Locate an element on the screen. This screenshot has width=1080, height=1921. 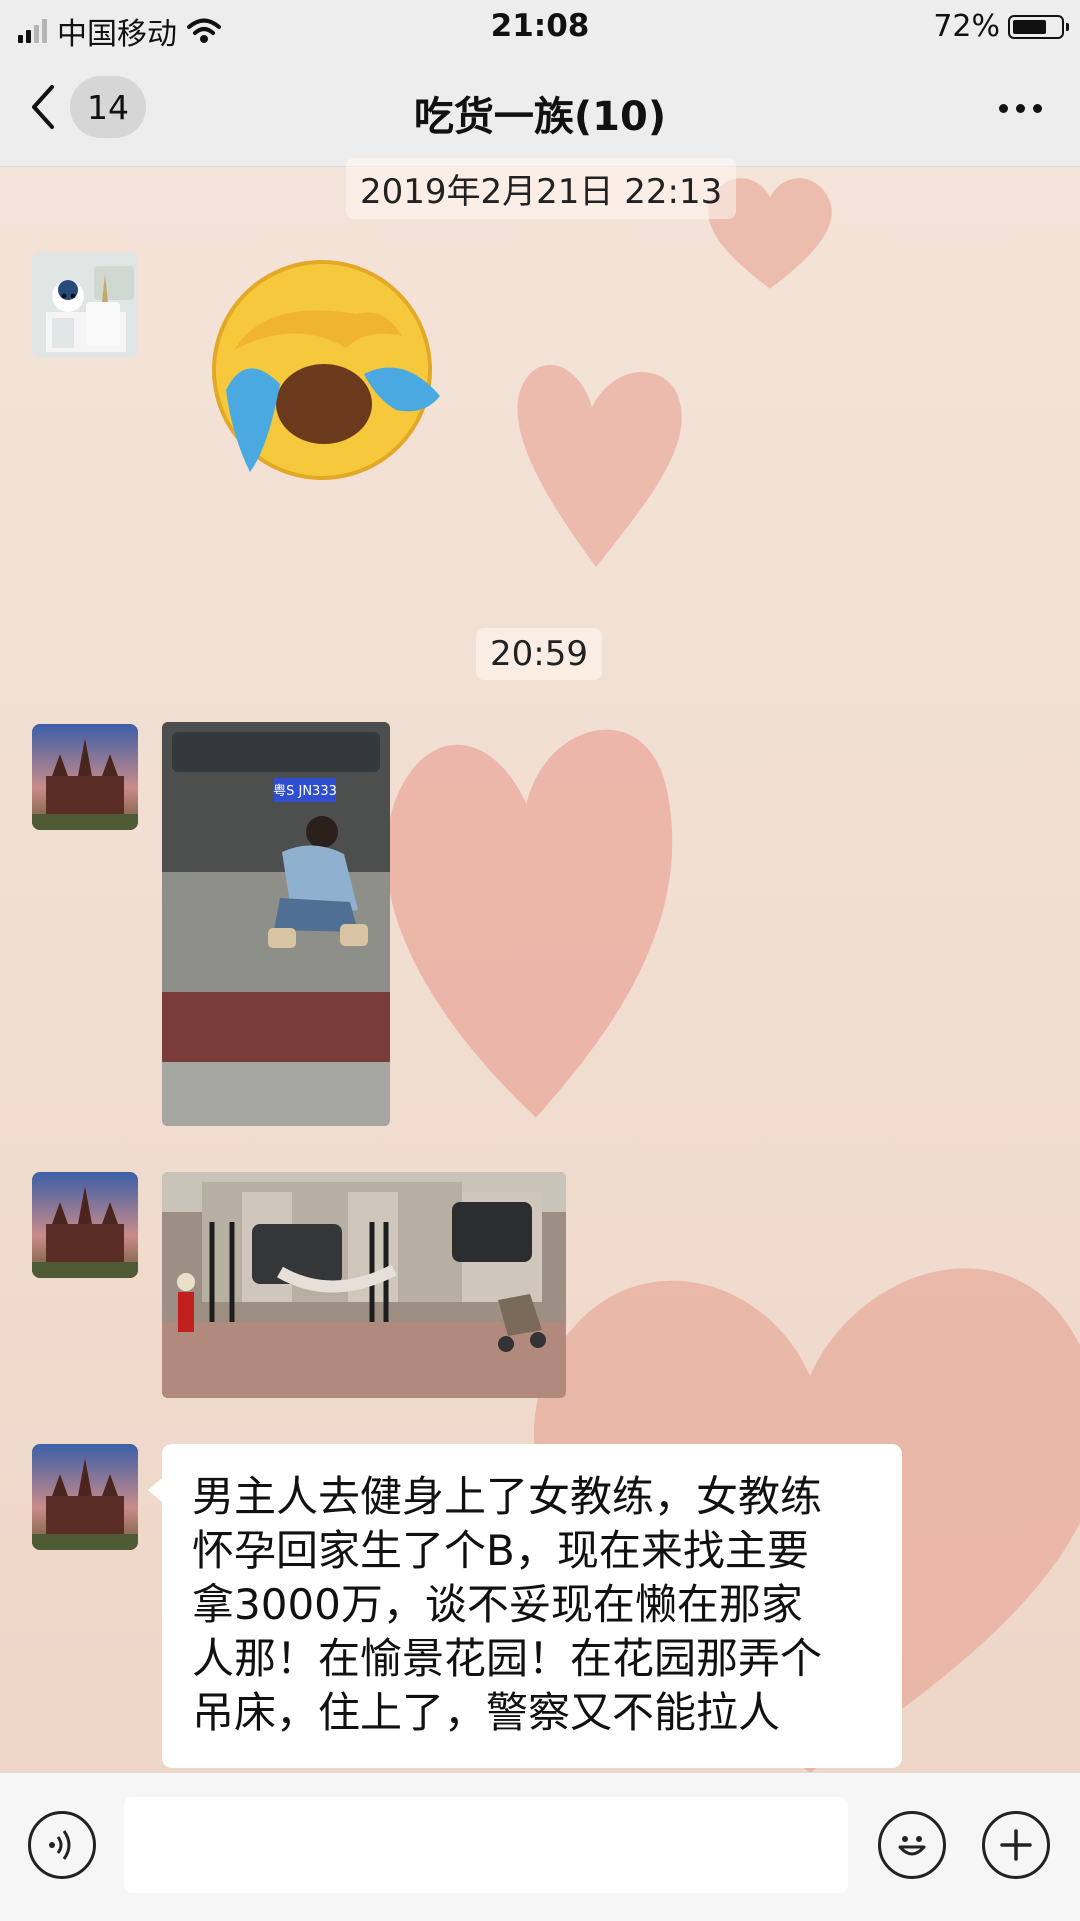
voice-button is located at coordinates (62, 1845).